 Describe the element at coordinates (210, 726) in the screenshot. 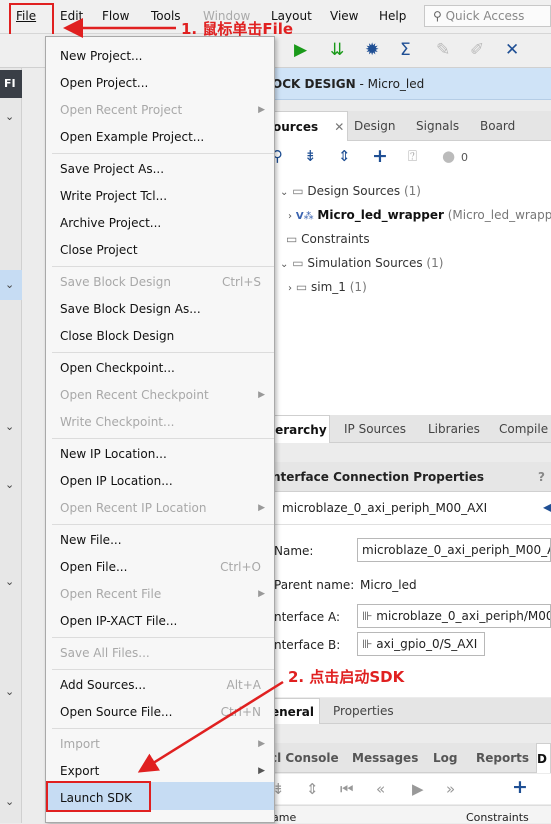

I see `arrow-to-launch-sdk` at that location.